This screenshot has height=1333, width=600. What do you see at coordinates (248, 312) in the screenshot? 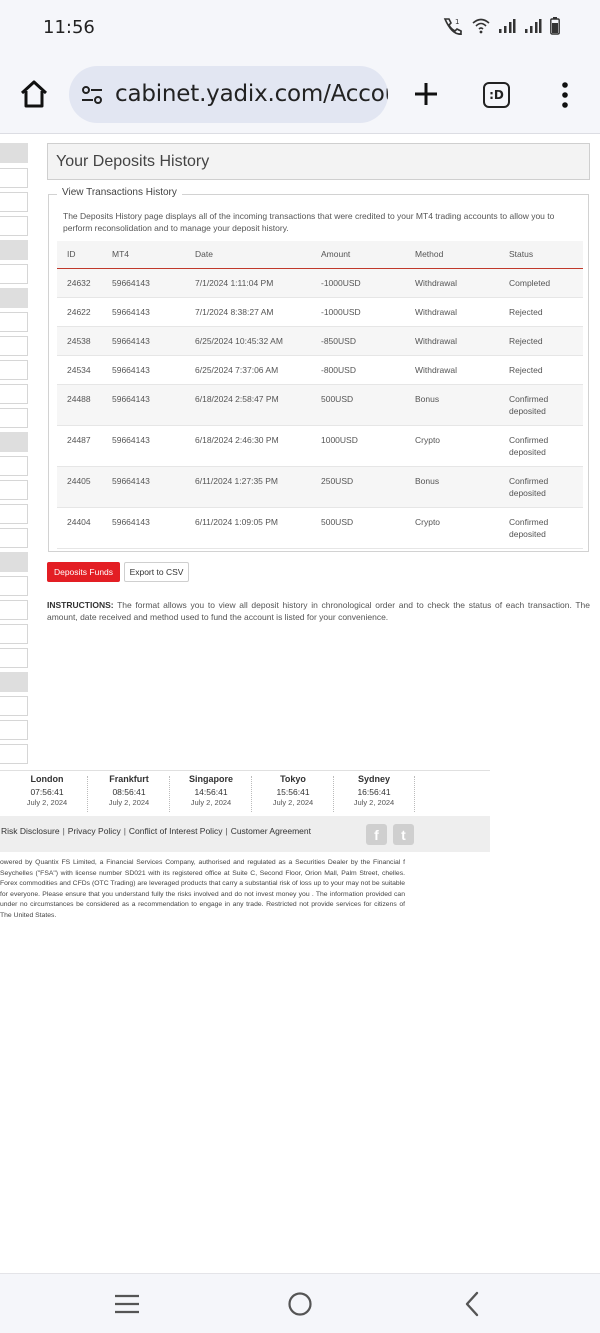
I see `cell-date: 7/1/2024 8:38:27 AM` at bounding box center [248, 312].